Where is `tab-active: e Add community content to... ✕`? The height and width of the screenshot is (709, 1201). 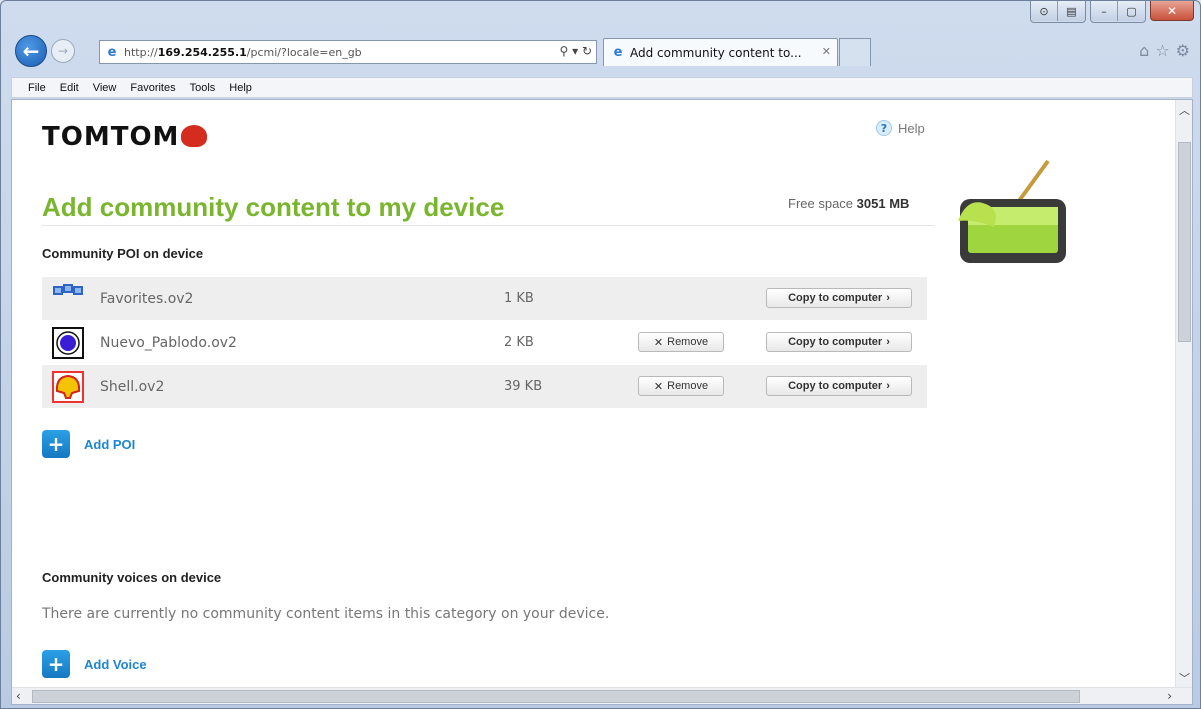 tab-active: e Add community content to... ✕ is located at coordinates (720, 52).